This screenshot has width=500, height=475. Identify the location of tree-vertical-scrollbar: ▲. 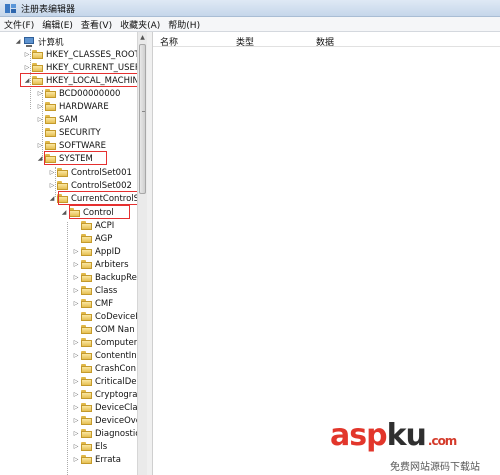
(142, 253).